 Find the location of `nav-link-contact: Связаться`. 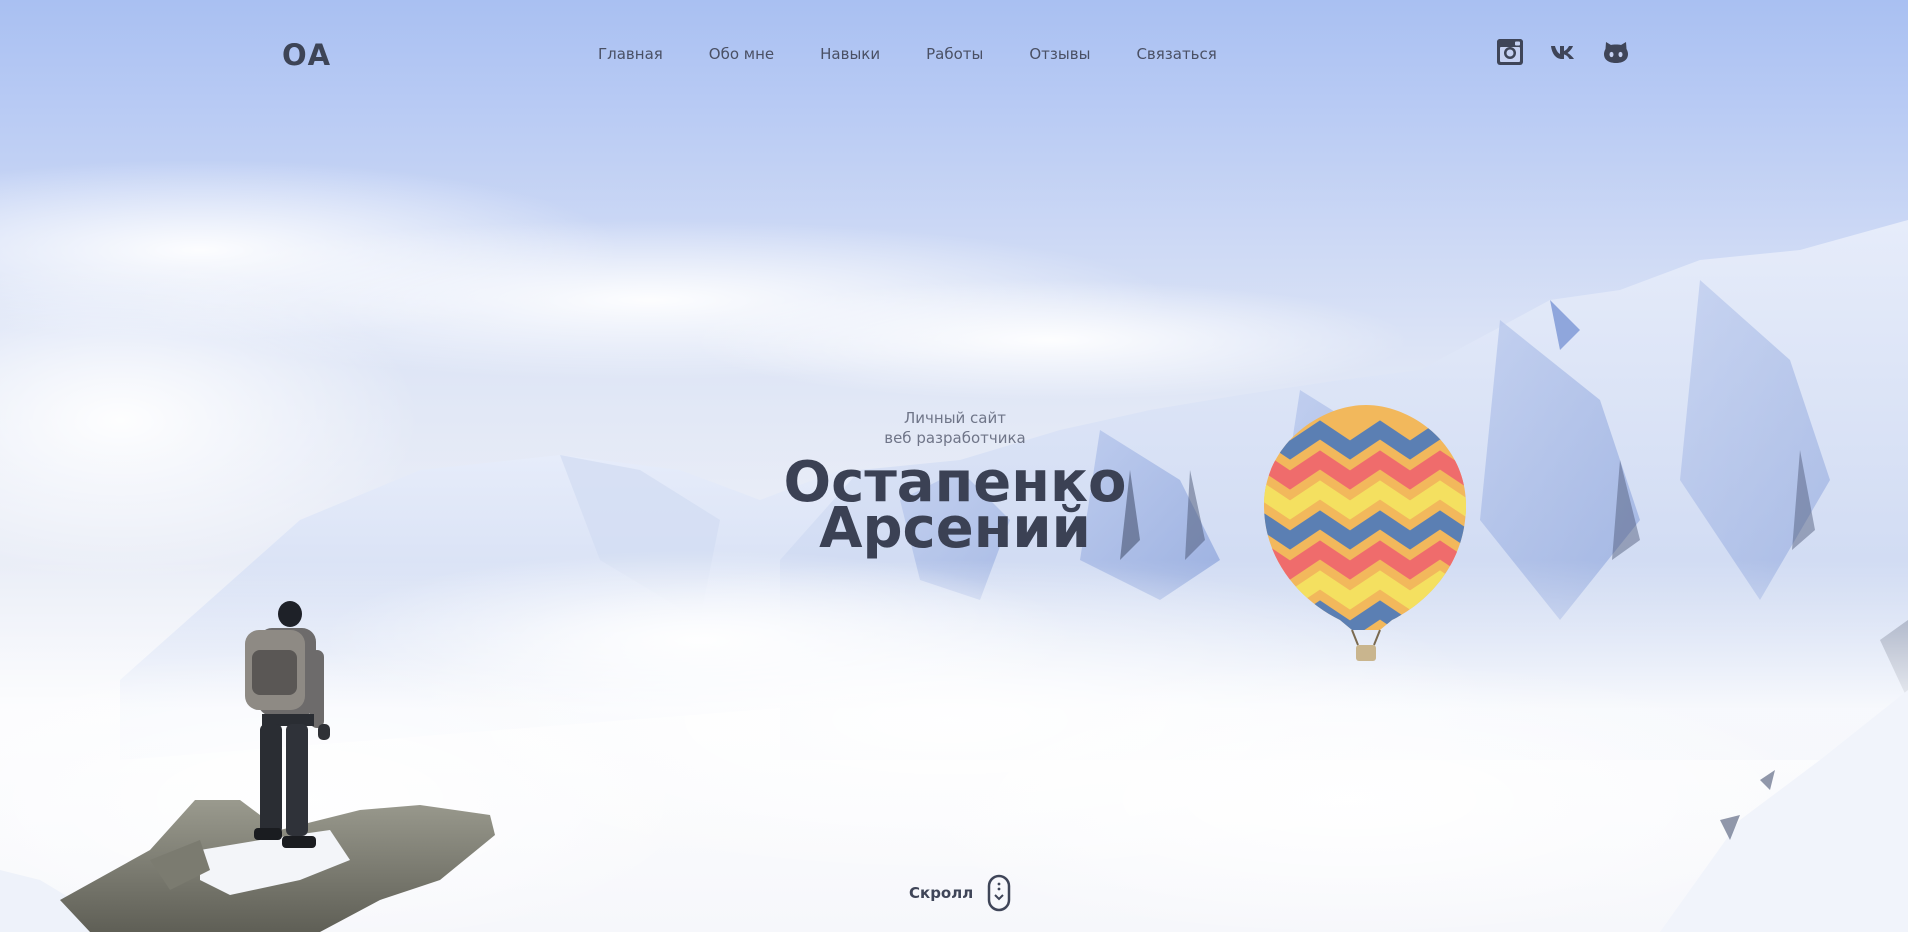

nav-link-contact: Связаться is located at coordinates (1176, 54).